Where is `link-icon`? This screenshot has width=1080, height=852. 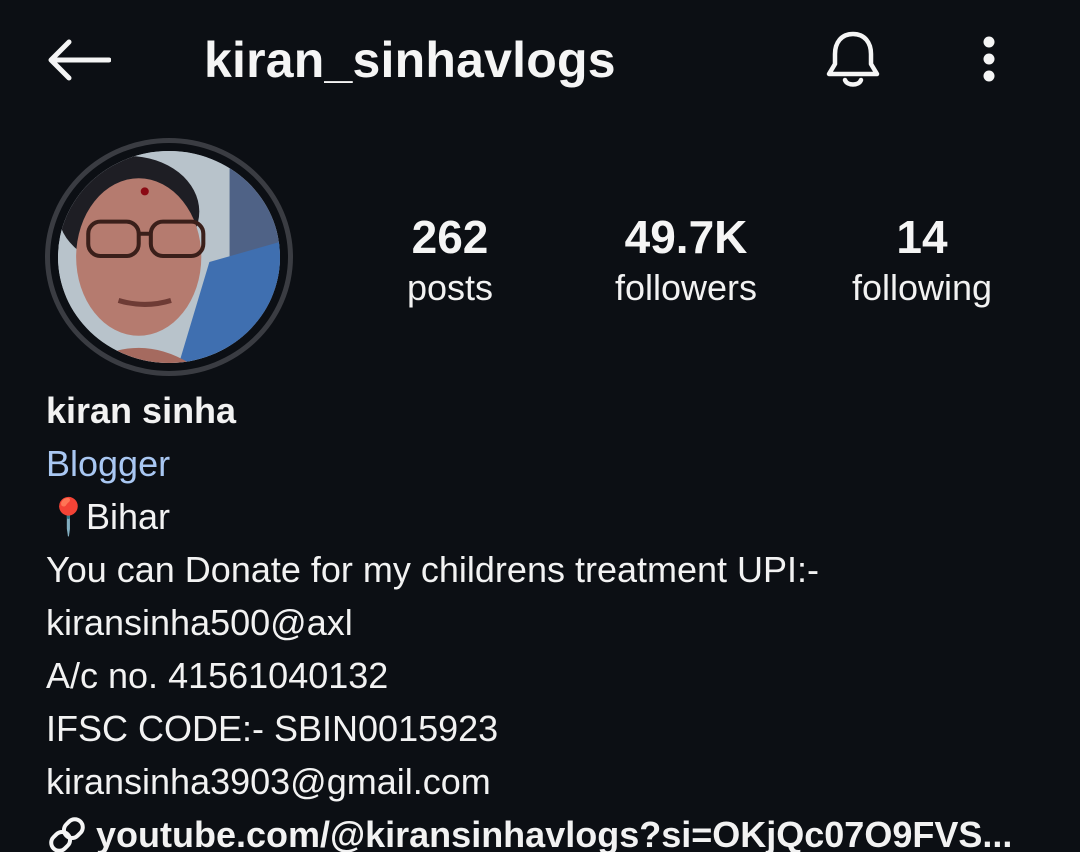
link-icon is located at coordinates (71, 833).